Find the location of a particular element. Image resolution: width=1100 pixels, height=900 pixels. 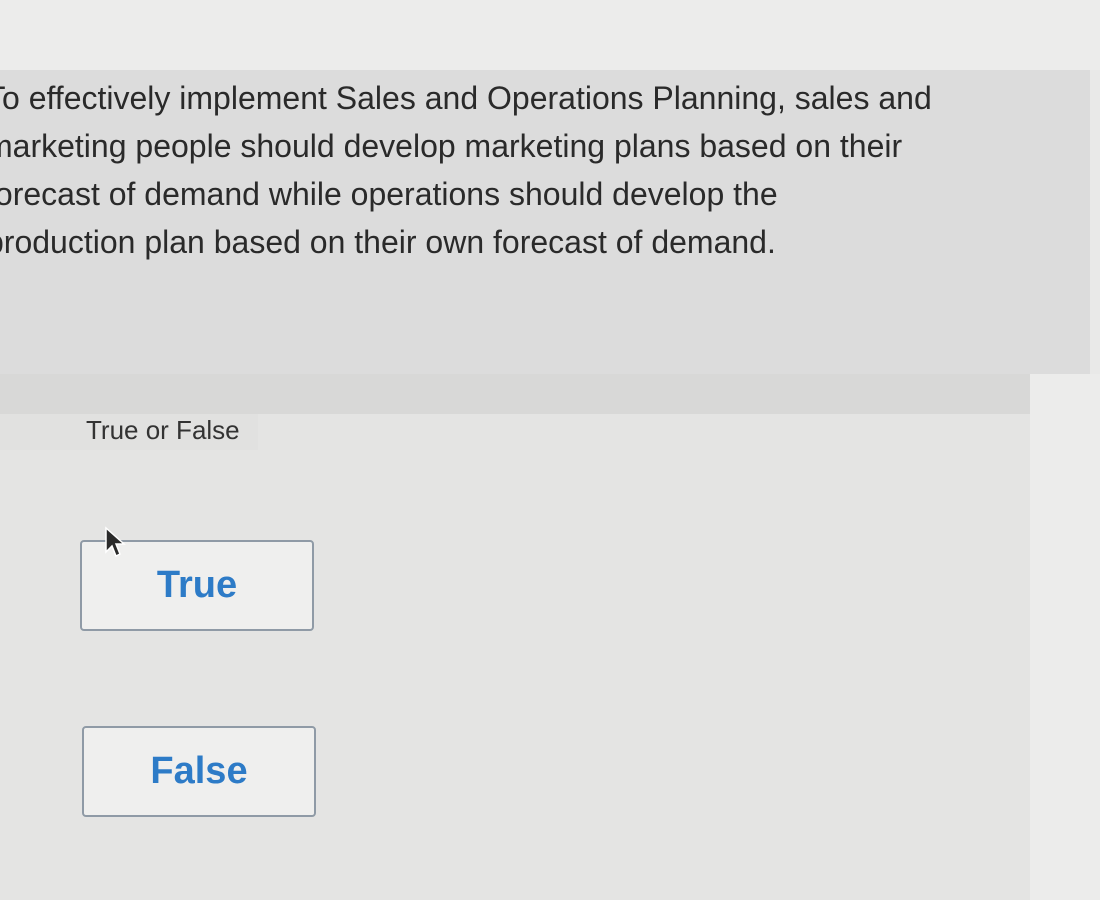

true-button-label: True is located at coordinates (197, 585).